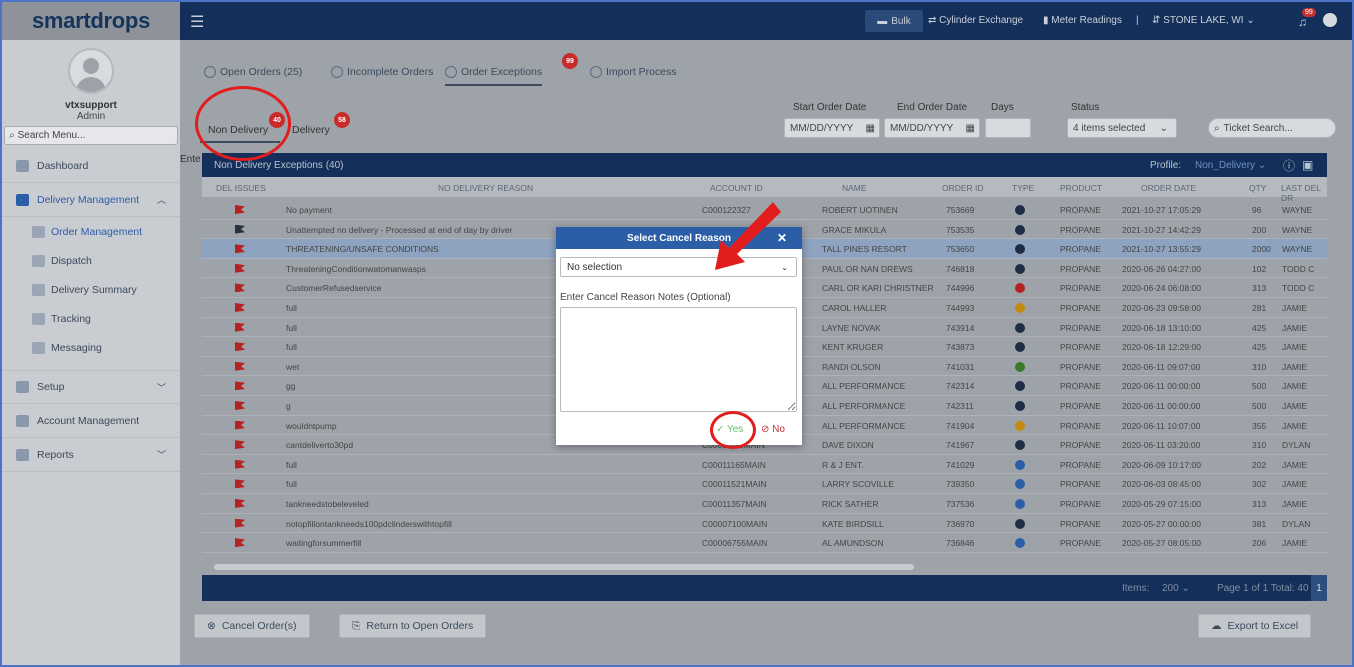 The image size is (1354, 667). What do you see at coordinates (324, 543) in the screenshot?
I see `reason-cell: waitingforsummerfill` at bounding box center [324, 543].